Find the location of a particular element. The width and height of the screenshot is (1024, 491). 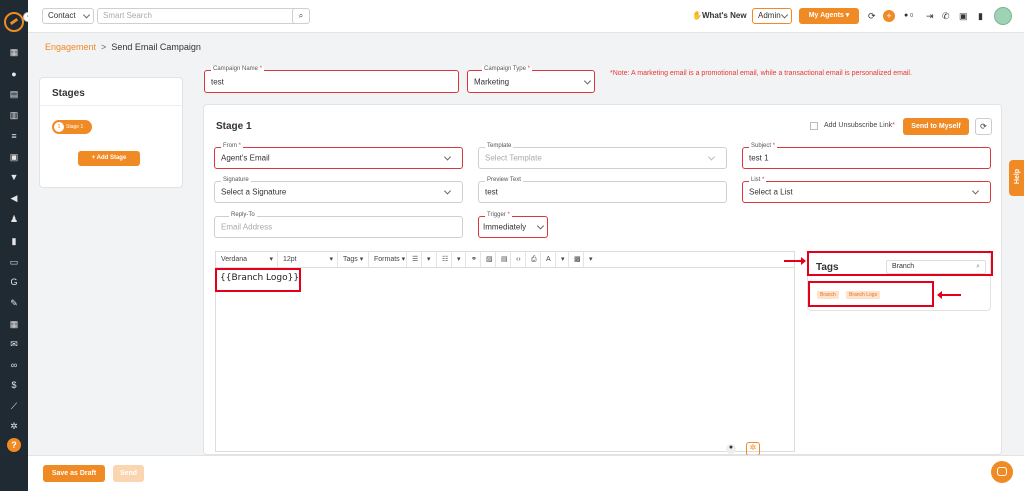

font-size-value: 12pt is located at coordinates (290, 259).